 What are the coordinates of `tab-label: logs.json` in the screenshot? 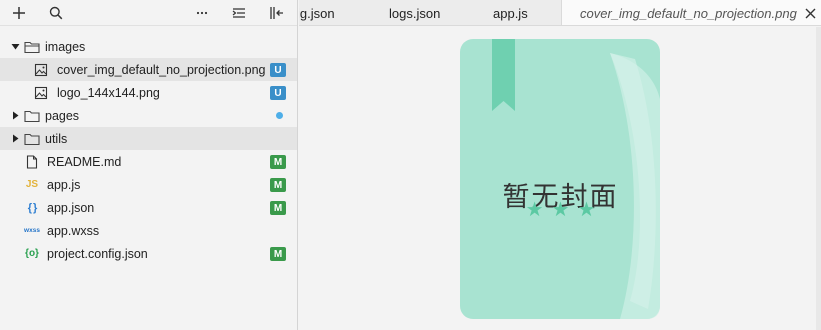 It's located at (415, 13).